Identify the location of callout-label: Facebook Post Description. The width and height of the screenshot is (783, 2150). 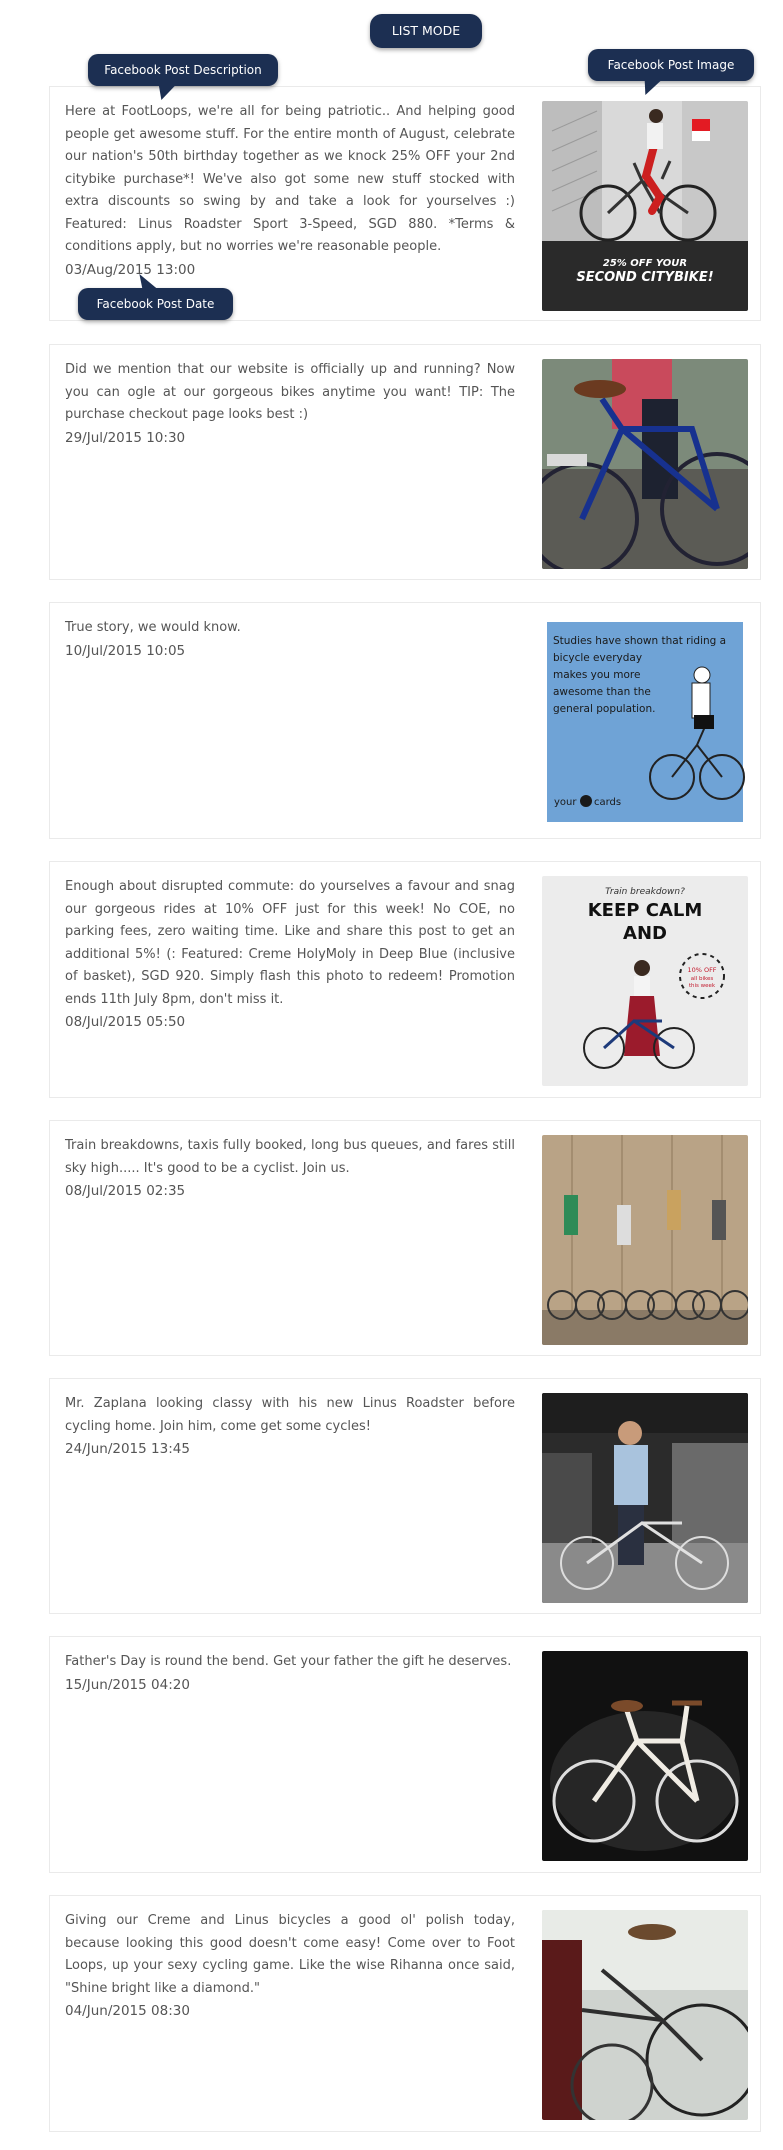
(183, 70).